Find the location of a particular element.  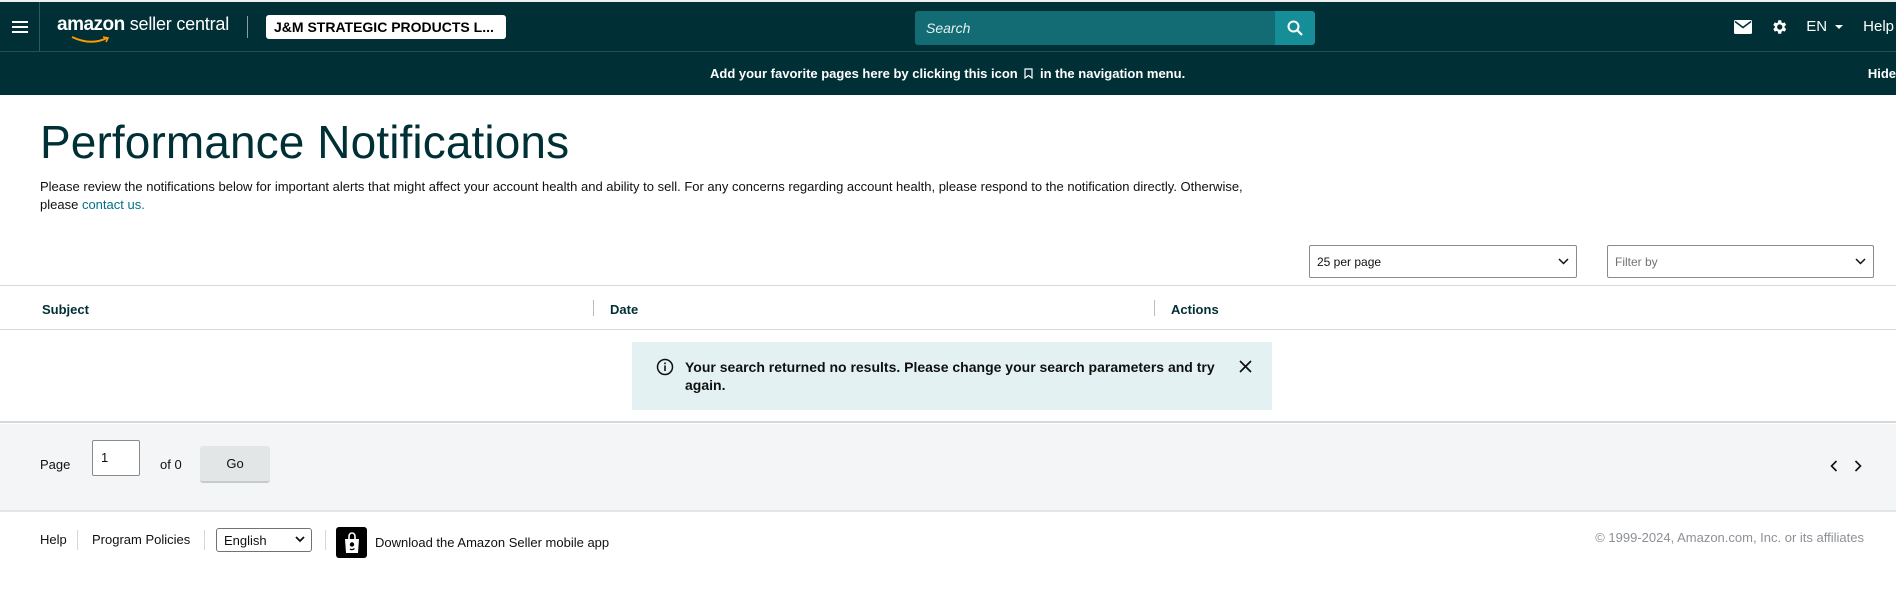

page-count-label: of 0 is located at coordinates (171, 464).